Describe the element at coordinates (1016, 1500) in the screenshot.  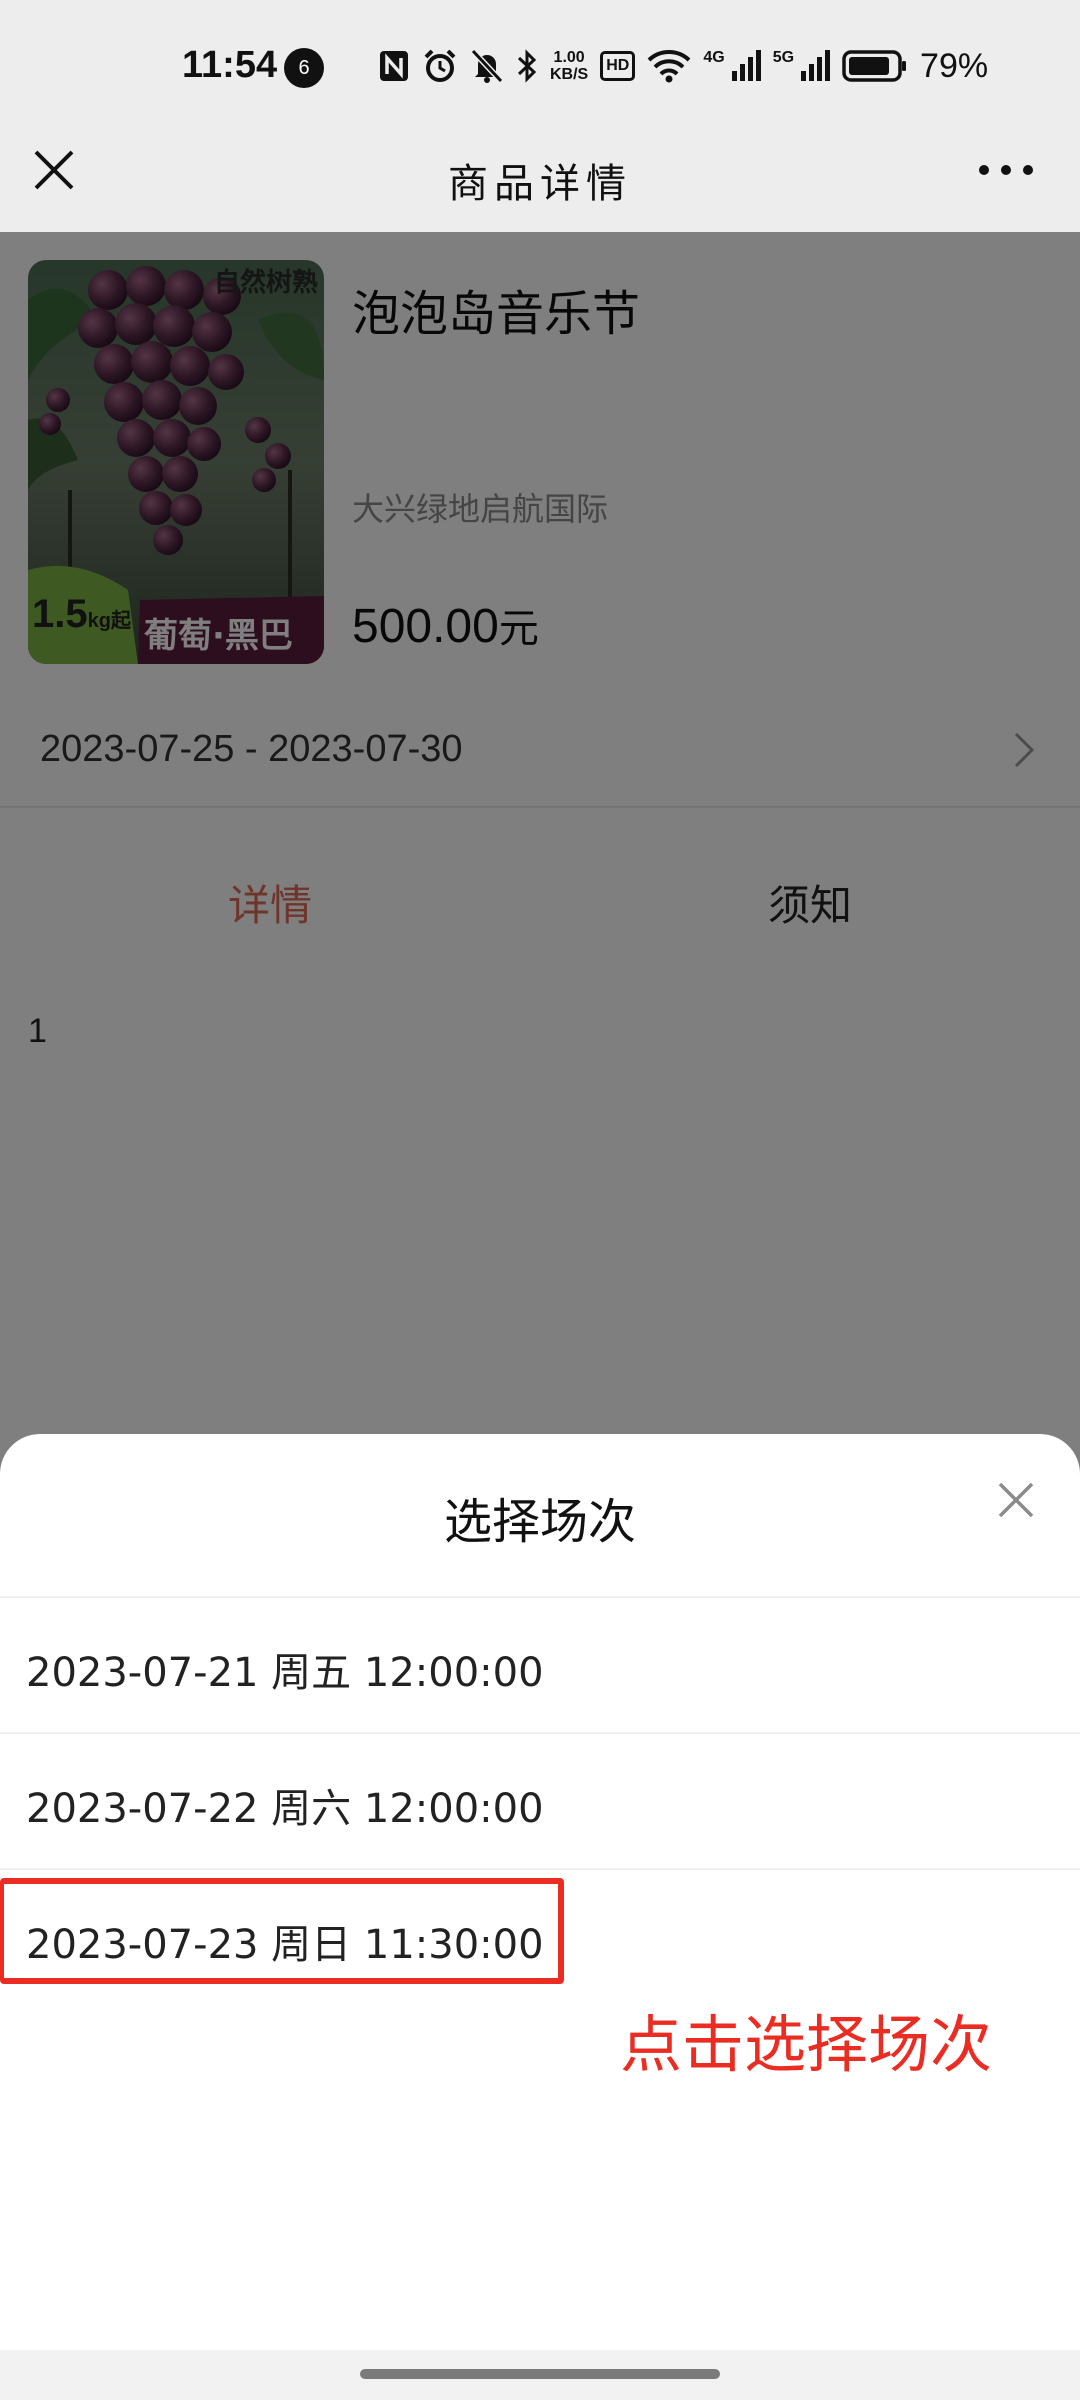
I see `close-icon` at that location.